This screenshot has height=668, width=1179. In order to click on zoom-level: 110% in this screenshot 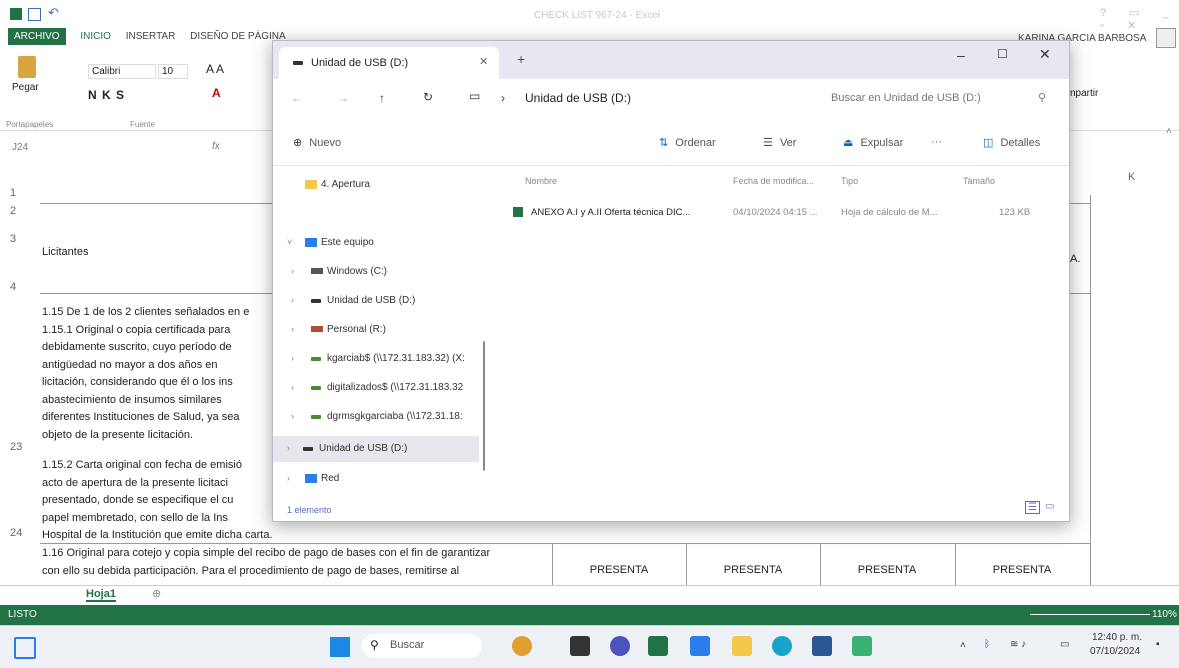, I will do `click(1164, 614)`.